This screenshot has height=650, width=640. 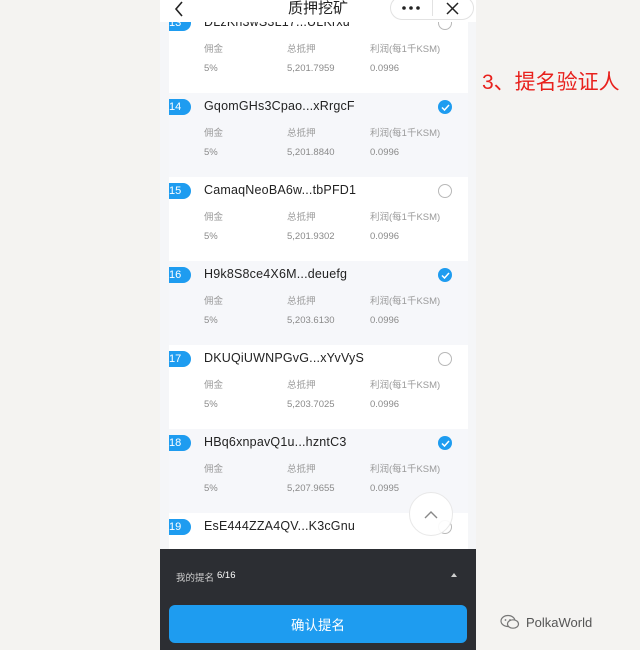 I want to click on validator-index-badge: 19, so click(x=180, y=527).